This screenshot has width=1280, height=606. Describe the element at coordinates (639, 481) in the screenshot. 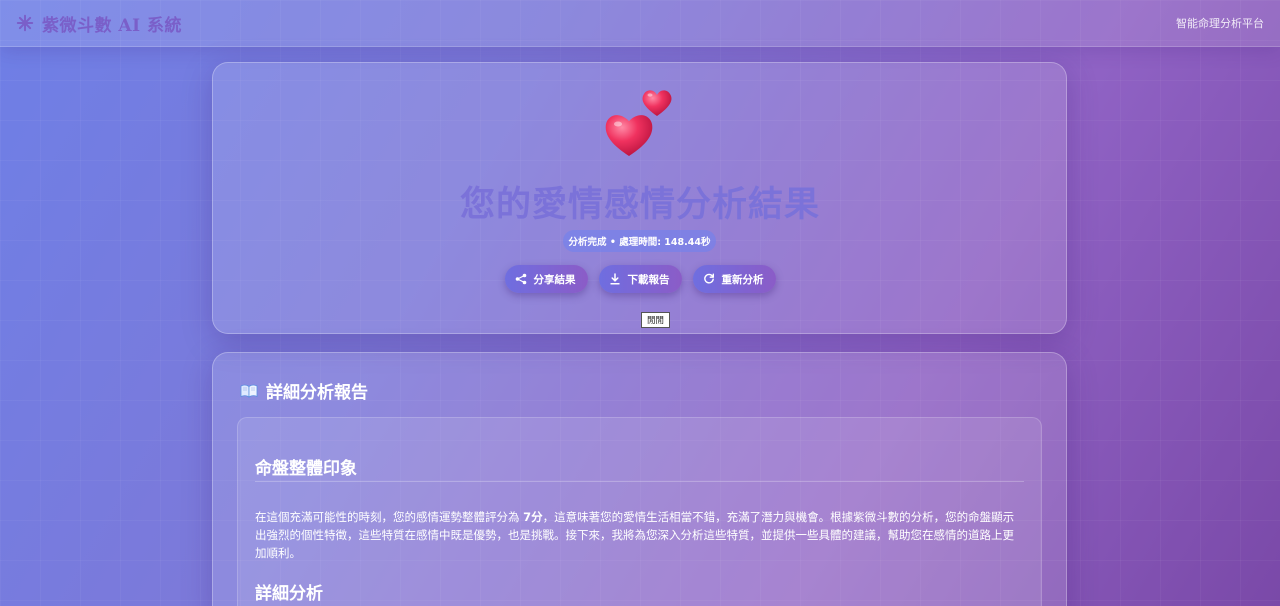

I see `divider` at that location.